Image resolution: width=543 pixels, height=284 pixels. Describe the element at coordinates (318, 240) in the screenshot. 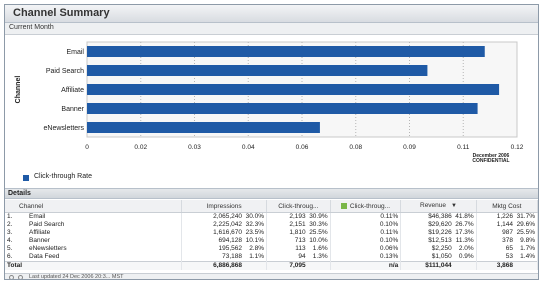

I see `cell-clicks-pct: 10.0%` at that location.